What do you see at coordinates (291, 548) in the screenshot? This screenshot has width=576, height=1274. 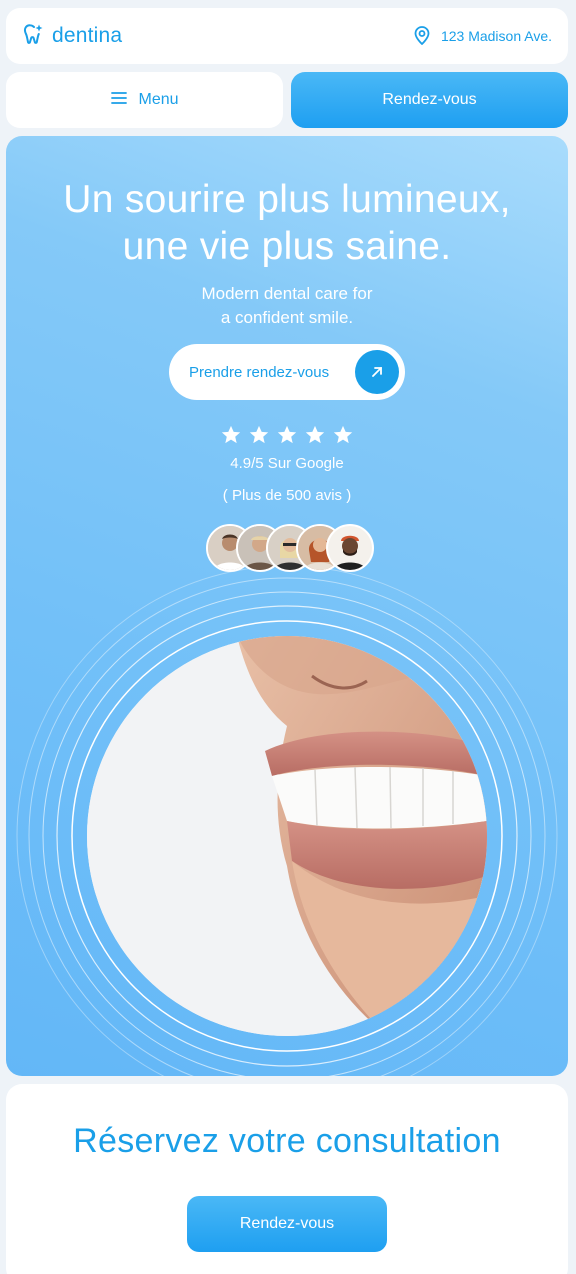 I see `customer-avatars` at bounding box center [291, 548].